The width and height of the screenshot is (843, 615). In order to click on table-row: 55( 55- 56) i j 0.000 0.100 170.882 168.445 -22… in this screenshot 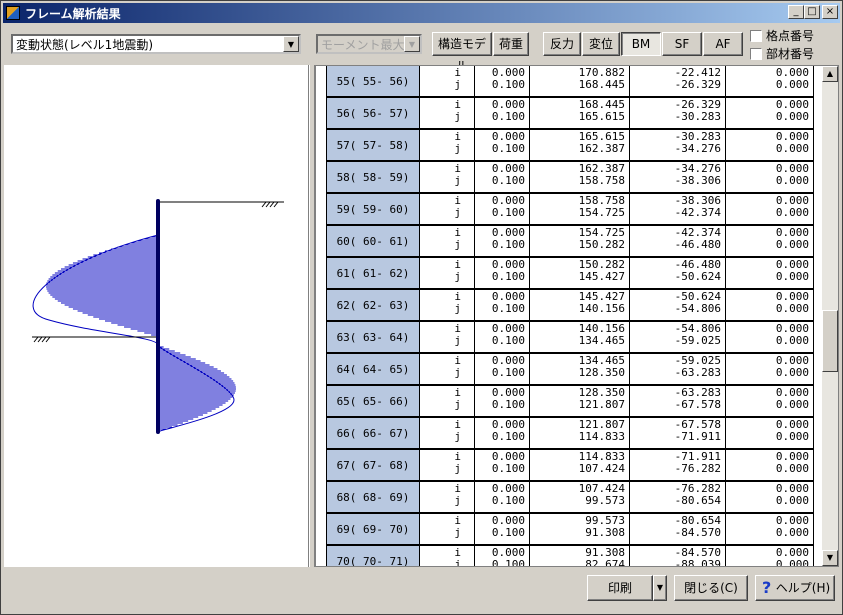, I will do `click(570, 82)`.